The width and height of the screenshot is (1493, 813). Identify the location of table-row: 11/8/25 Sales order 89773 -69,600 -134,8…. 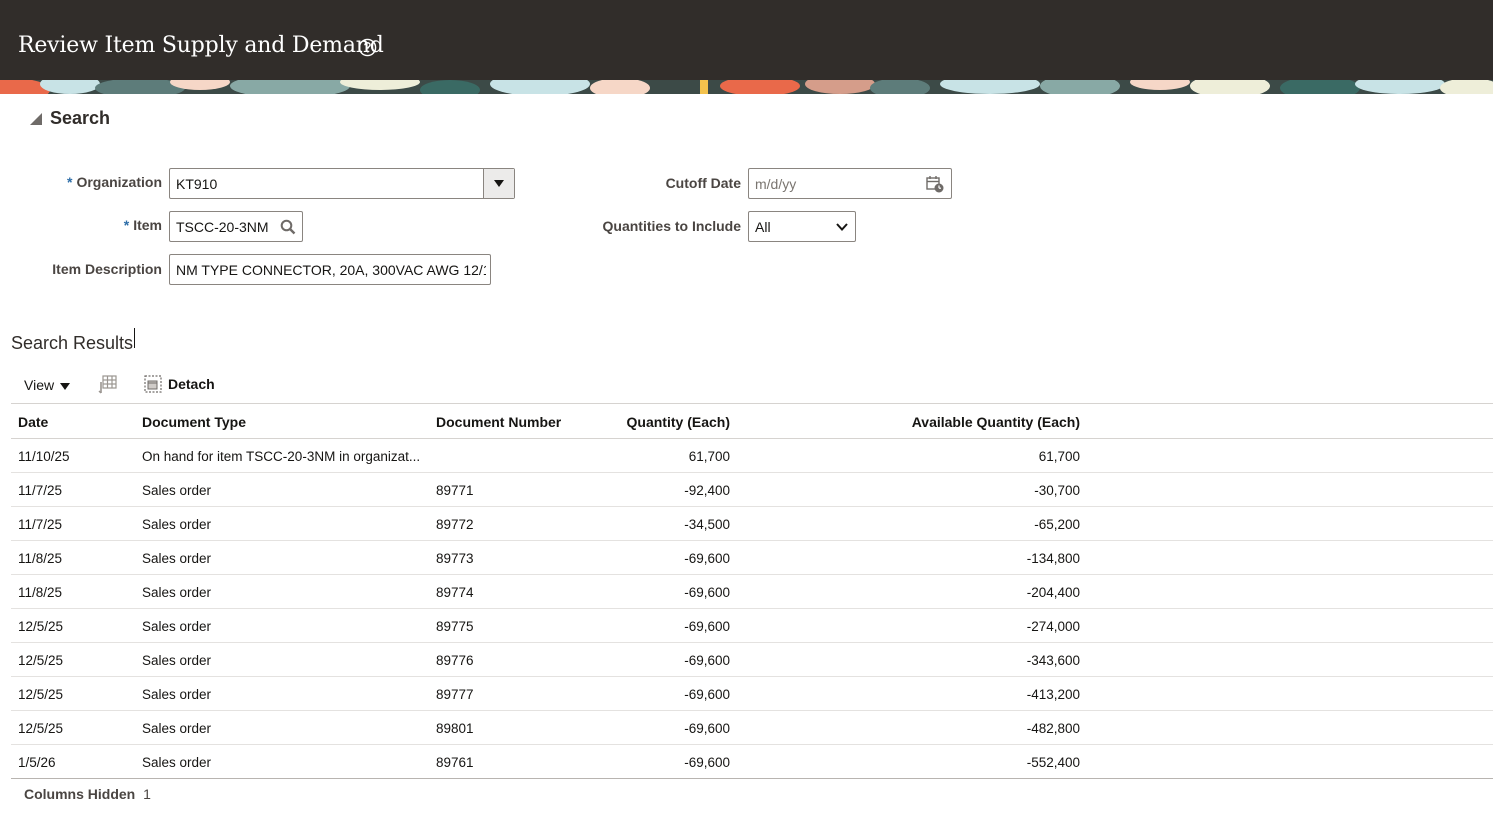
(752, 558).